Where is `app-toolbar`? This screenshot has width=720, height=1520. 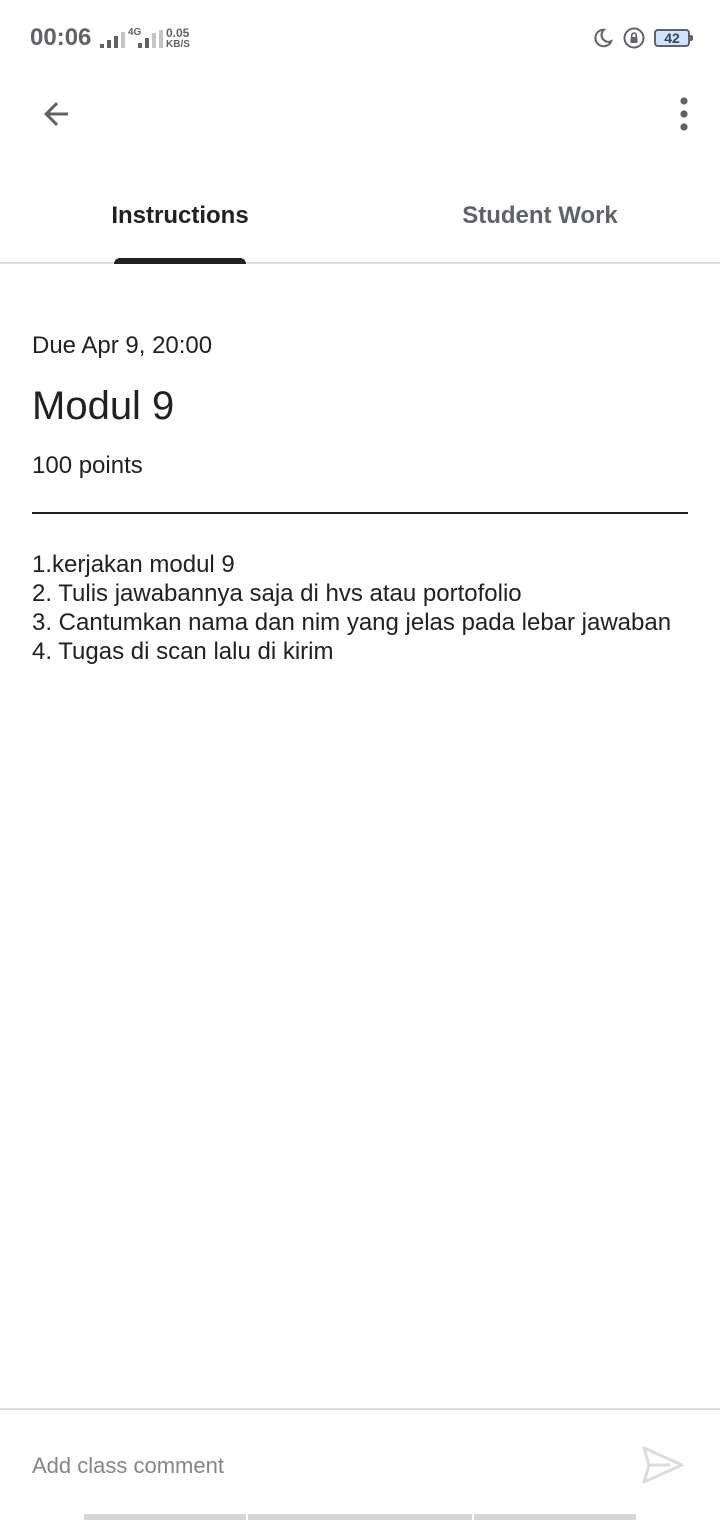
app-toolbar is located at coordinates (360, 113).